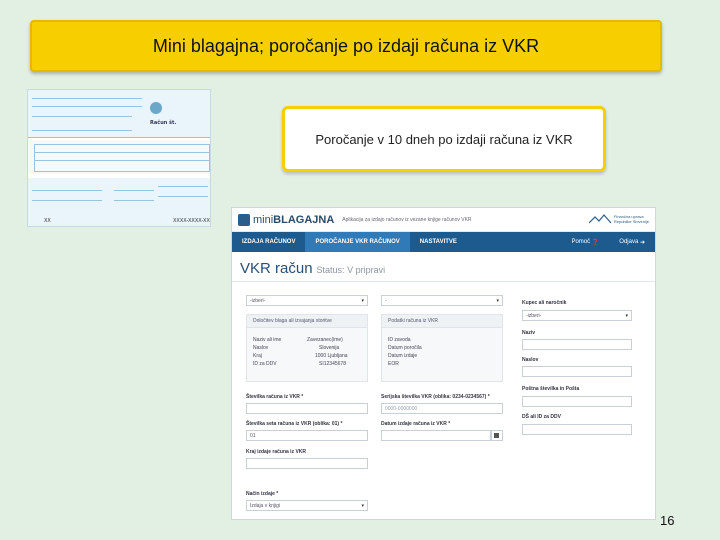 This screenshot has width=720, height=540. What do you see at coordinates (443, 267) in the screenshot?
I see `page-head: VKR račun Status: V pripravi` at bounding box center [443, 267].